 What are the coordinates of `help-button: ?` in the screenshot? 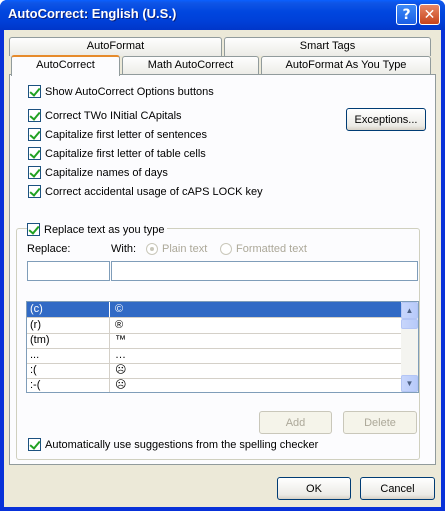 It's located at (406, 14).